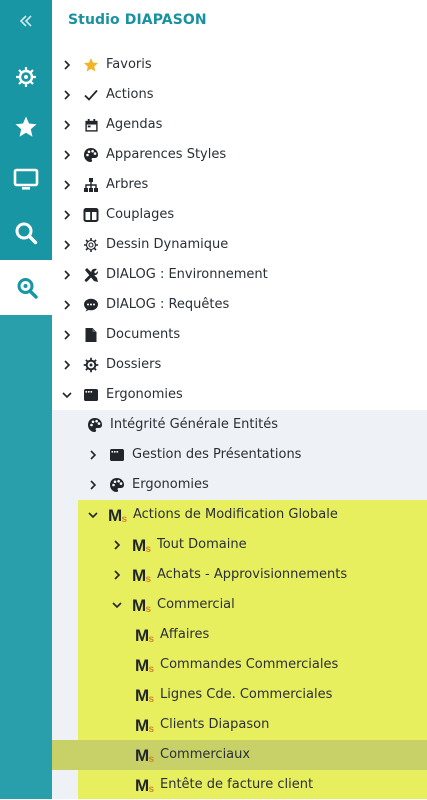 This screenshot has width=427, height=800. I want to click on location-search-icon, so click(26, 287).